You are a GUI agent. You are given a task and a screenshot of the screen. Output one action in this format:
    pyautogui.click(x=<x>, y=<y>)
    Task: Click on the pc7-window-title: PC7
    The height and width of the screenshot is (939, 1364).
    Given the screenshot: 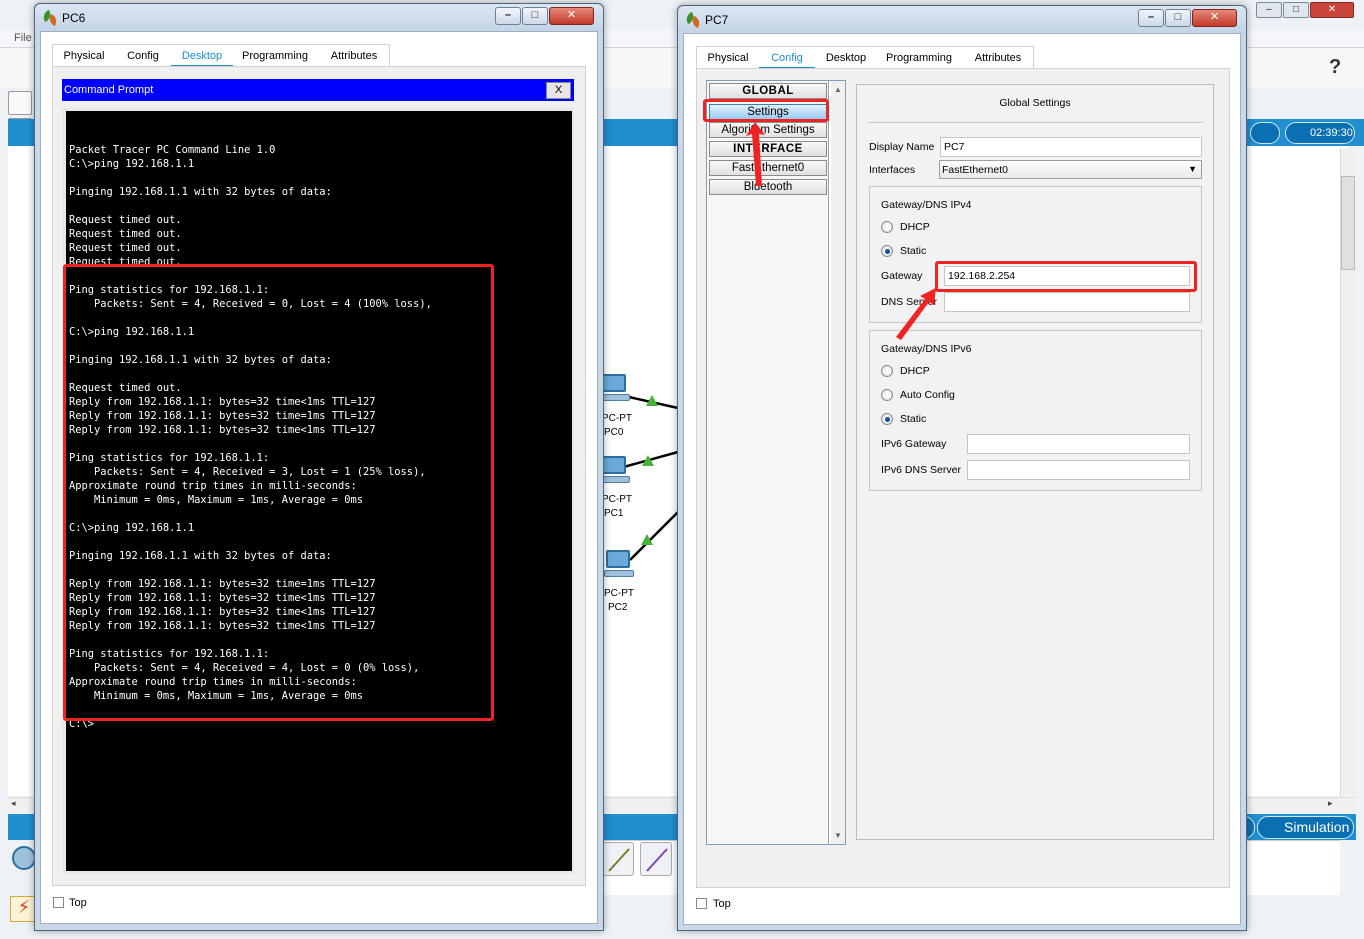 What is the action you would take?
    pyautogui.click(x=717, y=20)
    